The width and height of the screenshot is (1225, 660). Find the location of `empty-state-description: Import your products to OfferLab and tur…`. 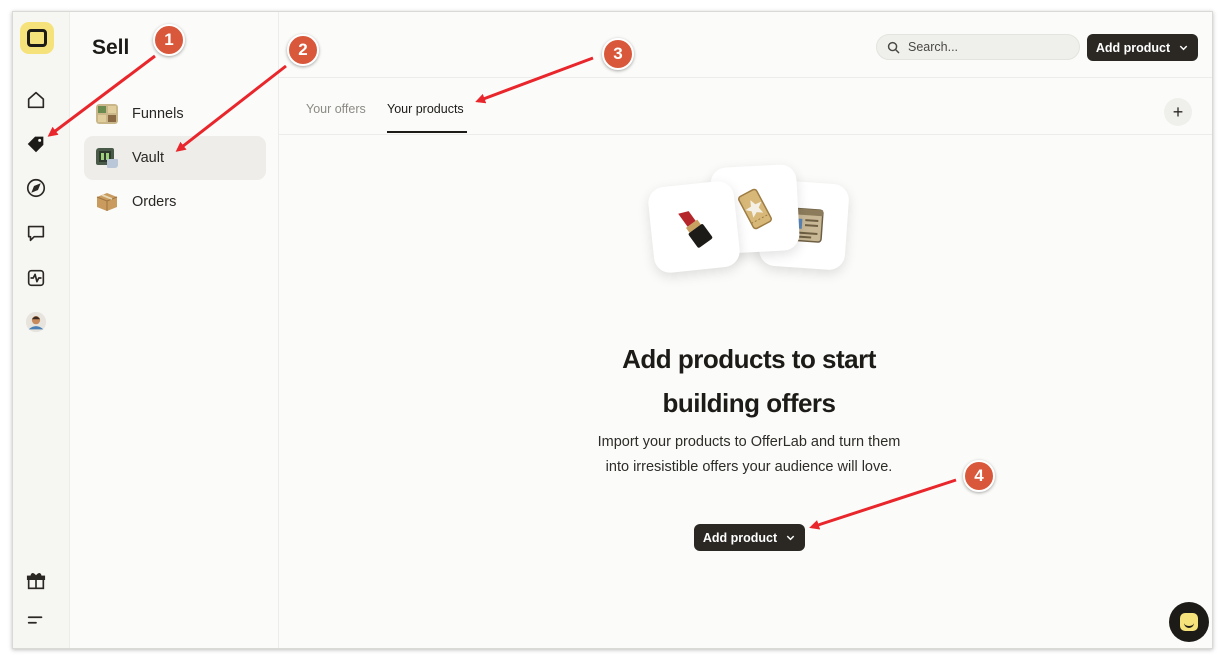

empty-state-description: Import your products to OfferLab and tur… is located at coordinates (749, 454).